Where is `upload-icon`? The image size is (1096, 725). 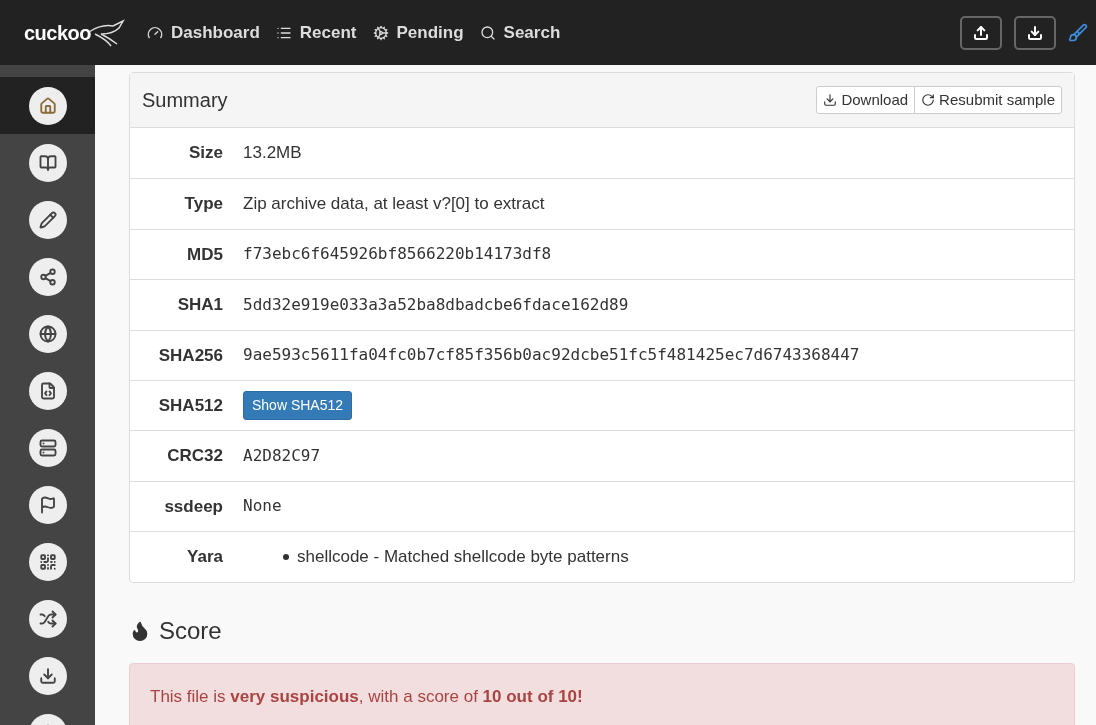 upload-icon is located at coordinates (981, 32).